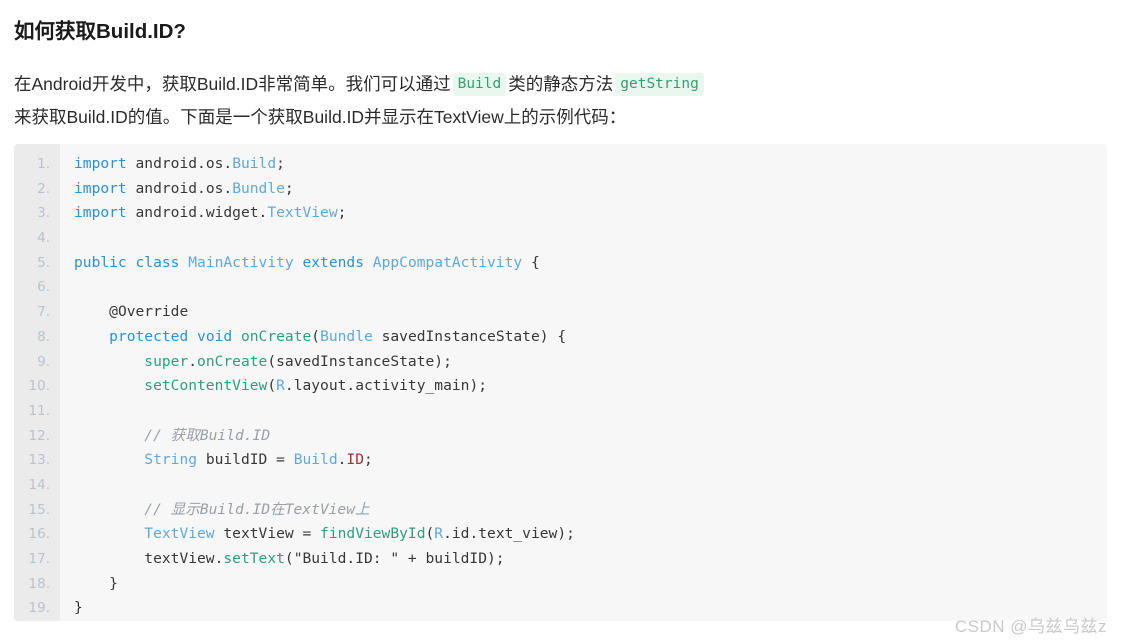 The width and height of the screenshot is (1121, 643). Describe the element at coordinates (561, 84) in the screenshot. I see `paragraph-segment-2: 类的静态方法` at that location.